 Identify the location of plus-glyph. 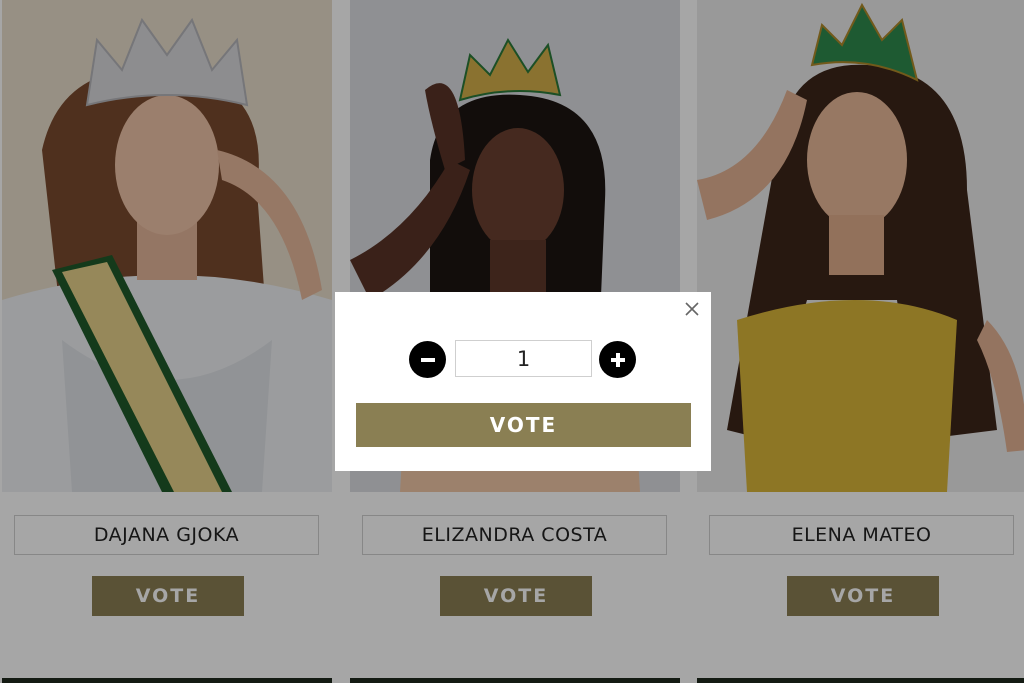
(617, 359).